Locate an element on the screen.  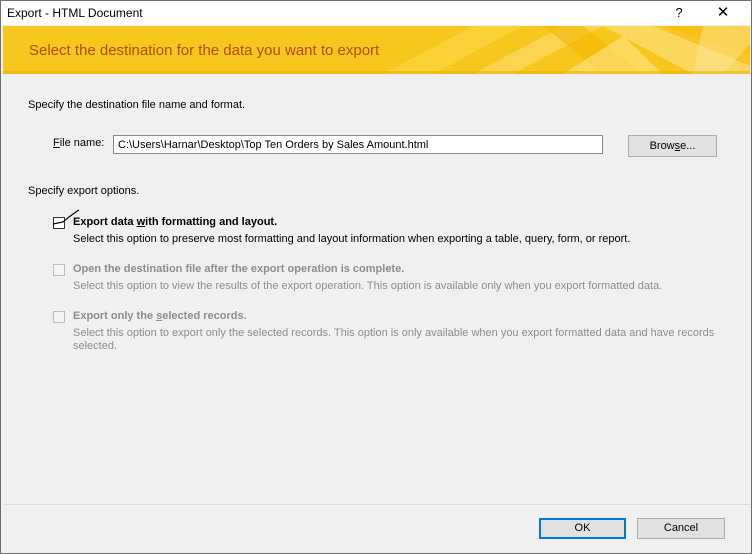
selected-records-label: Export only the selected records. is located at coordinates (160, 316).